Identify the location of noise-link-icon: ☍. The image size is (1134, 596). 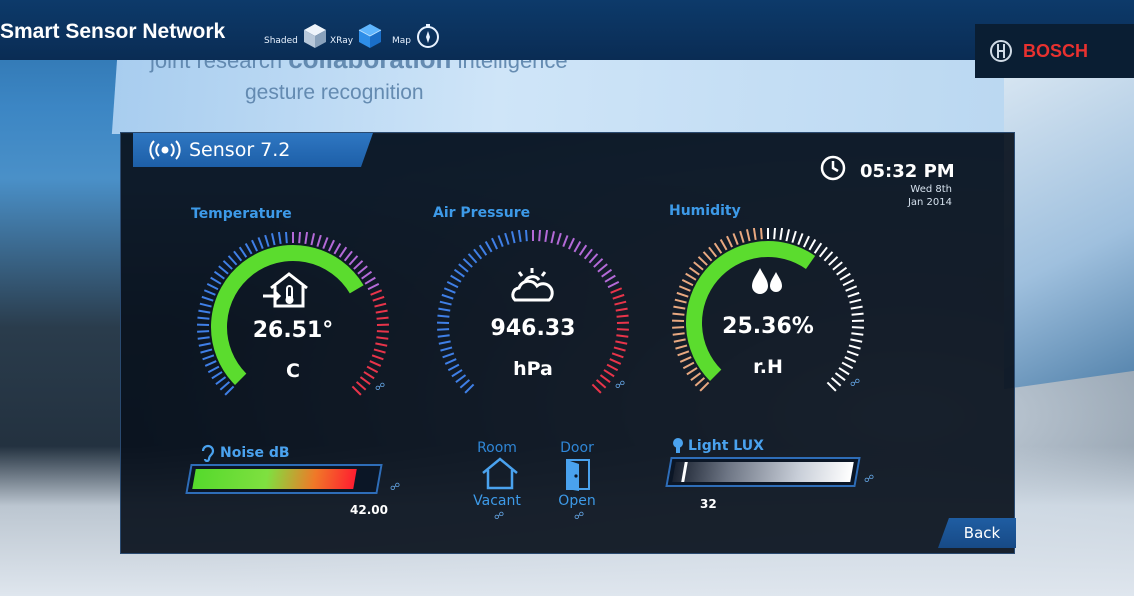
(395, 487).